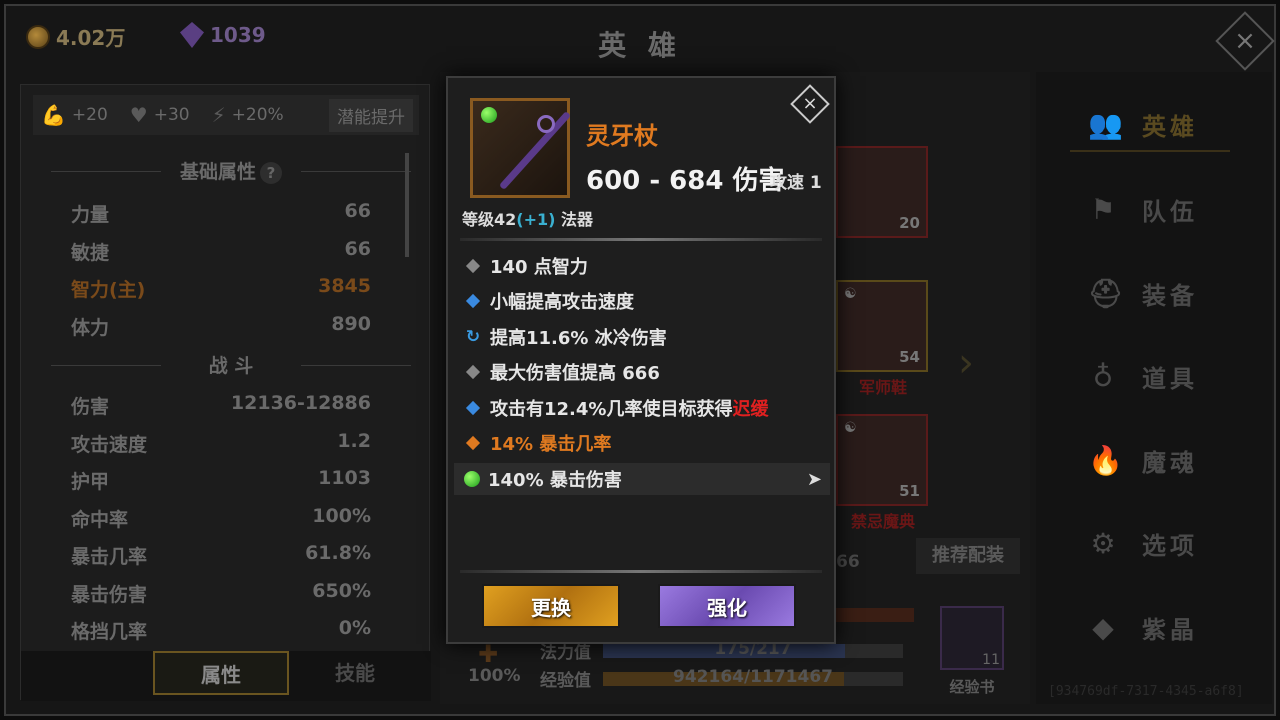  I want to click on tab-bar: 属性 技能, so click(226, 676).